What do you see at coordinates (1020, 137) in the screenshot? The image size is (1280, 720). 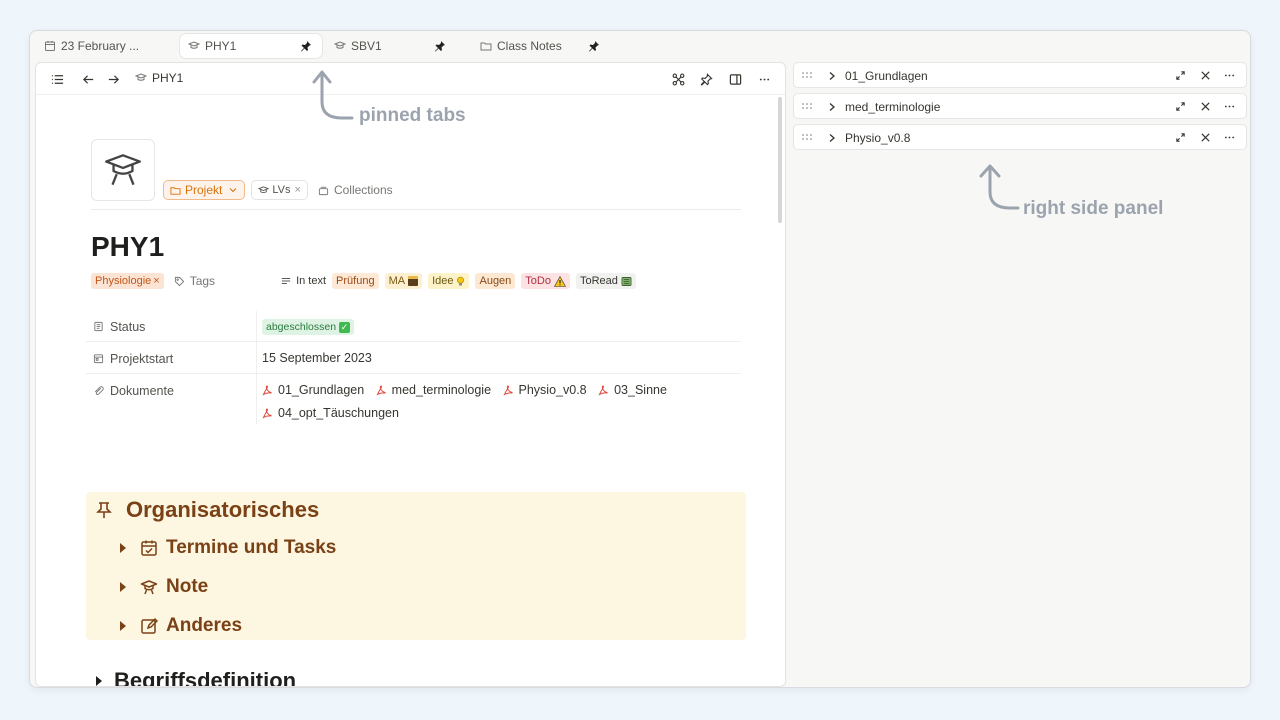 I see `right-panel-item: Physio_v0.8` at bounding box center [1020, 137].